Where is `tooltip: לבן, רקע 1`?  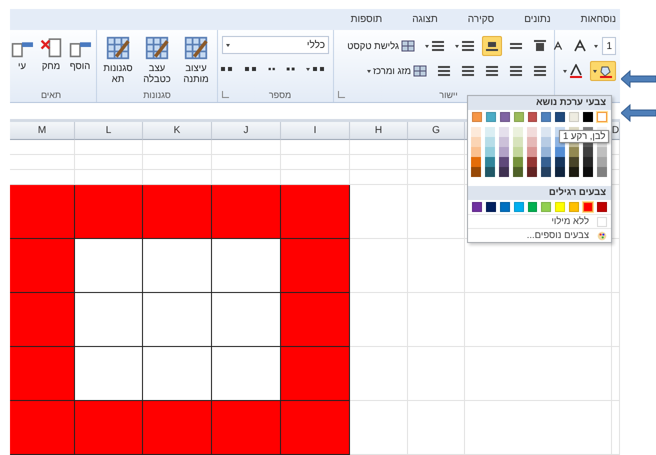 tooltip: לבן, רקע 1 is located at coordinates (584, 136).